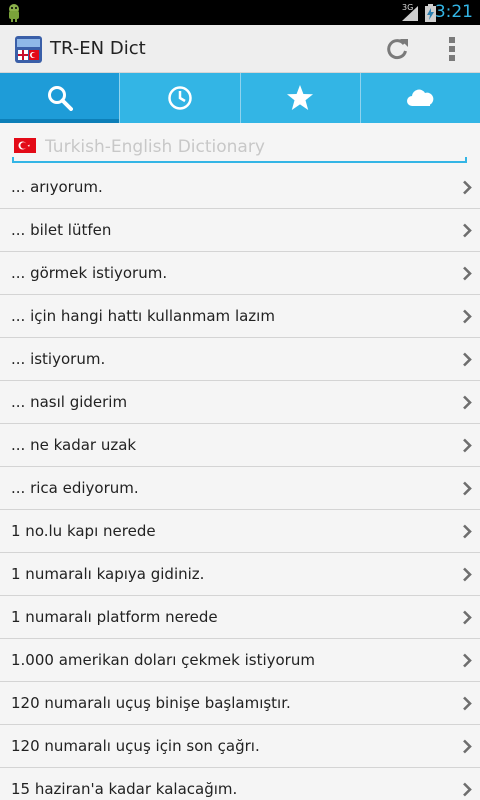 This screenshot has width=480, height=800. Describe the element at coordinates (240, 12) in the screenshot. I see `status-bar: 3G 3:21` at that location.